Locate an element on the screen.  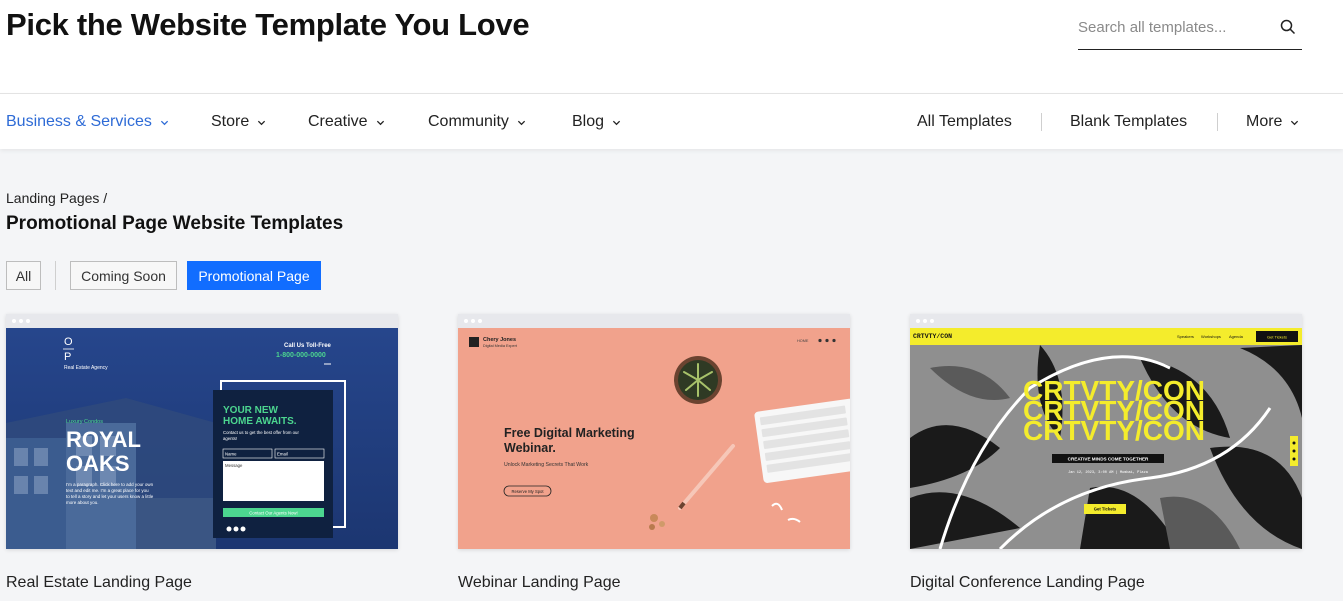
conf-tickets-button: Get Tickets is located at coordinates (1105, 509).